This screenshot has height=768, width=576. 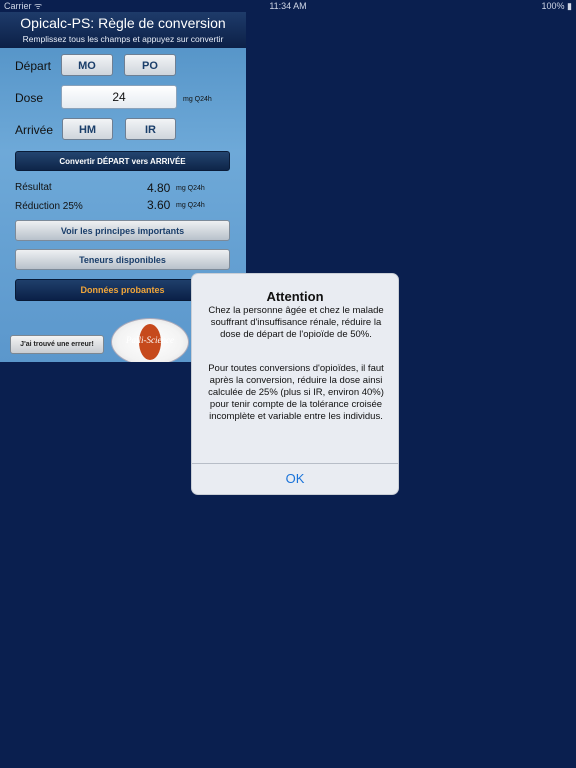 I want to click on reduction-value: 3.60, so click(x=159, y=205).